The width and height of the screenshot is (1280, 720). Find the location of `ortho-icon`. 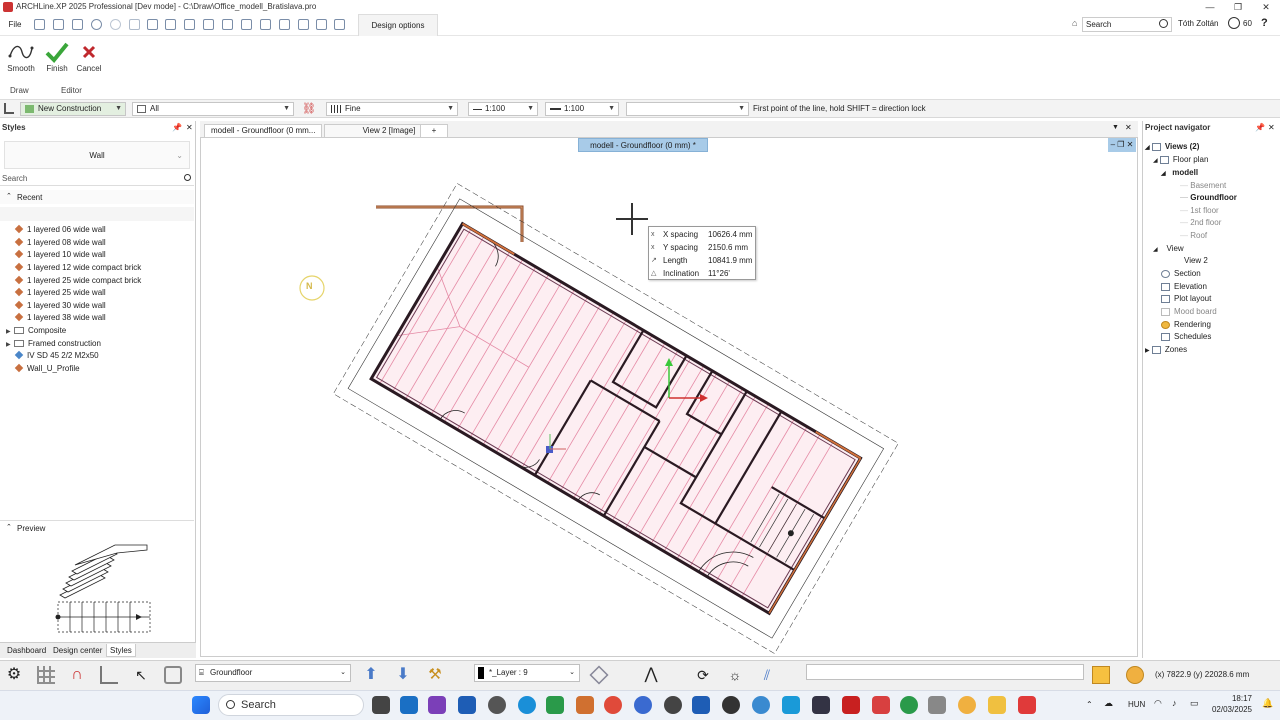

ortho-icon is located at coordinates (109, 675).